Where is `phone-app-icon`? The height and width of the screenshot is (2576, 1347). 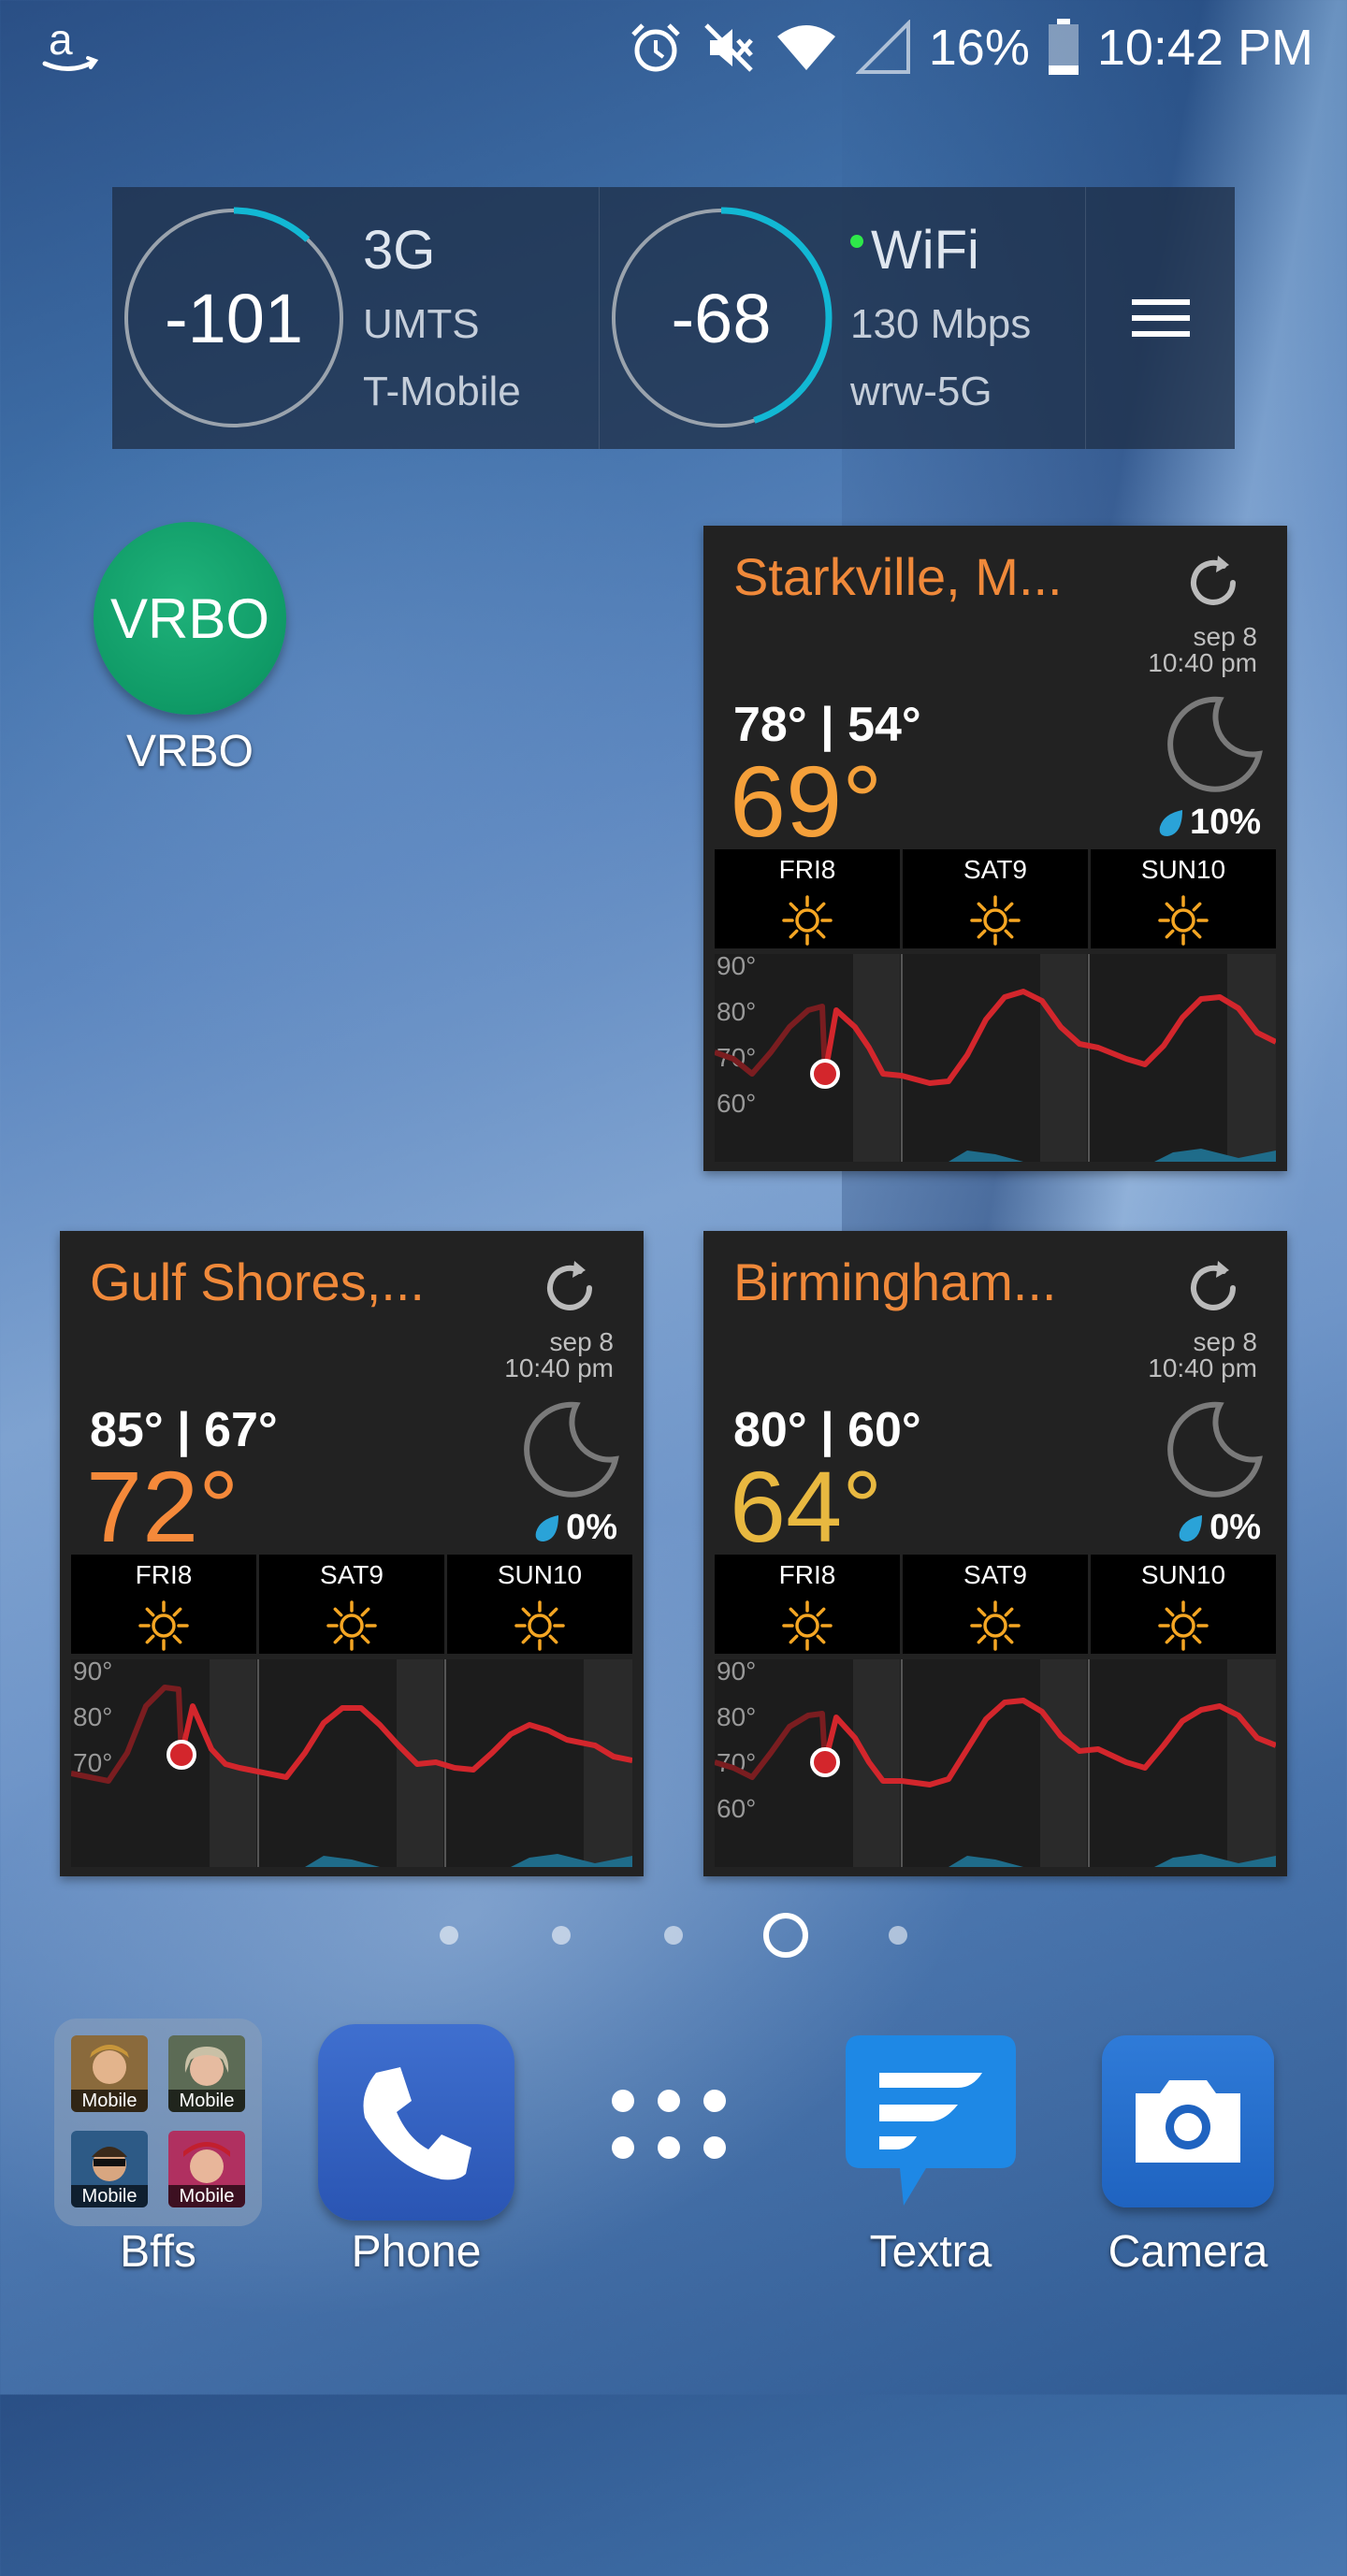
phone-app-icon is located at coordinates (416, 2122).